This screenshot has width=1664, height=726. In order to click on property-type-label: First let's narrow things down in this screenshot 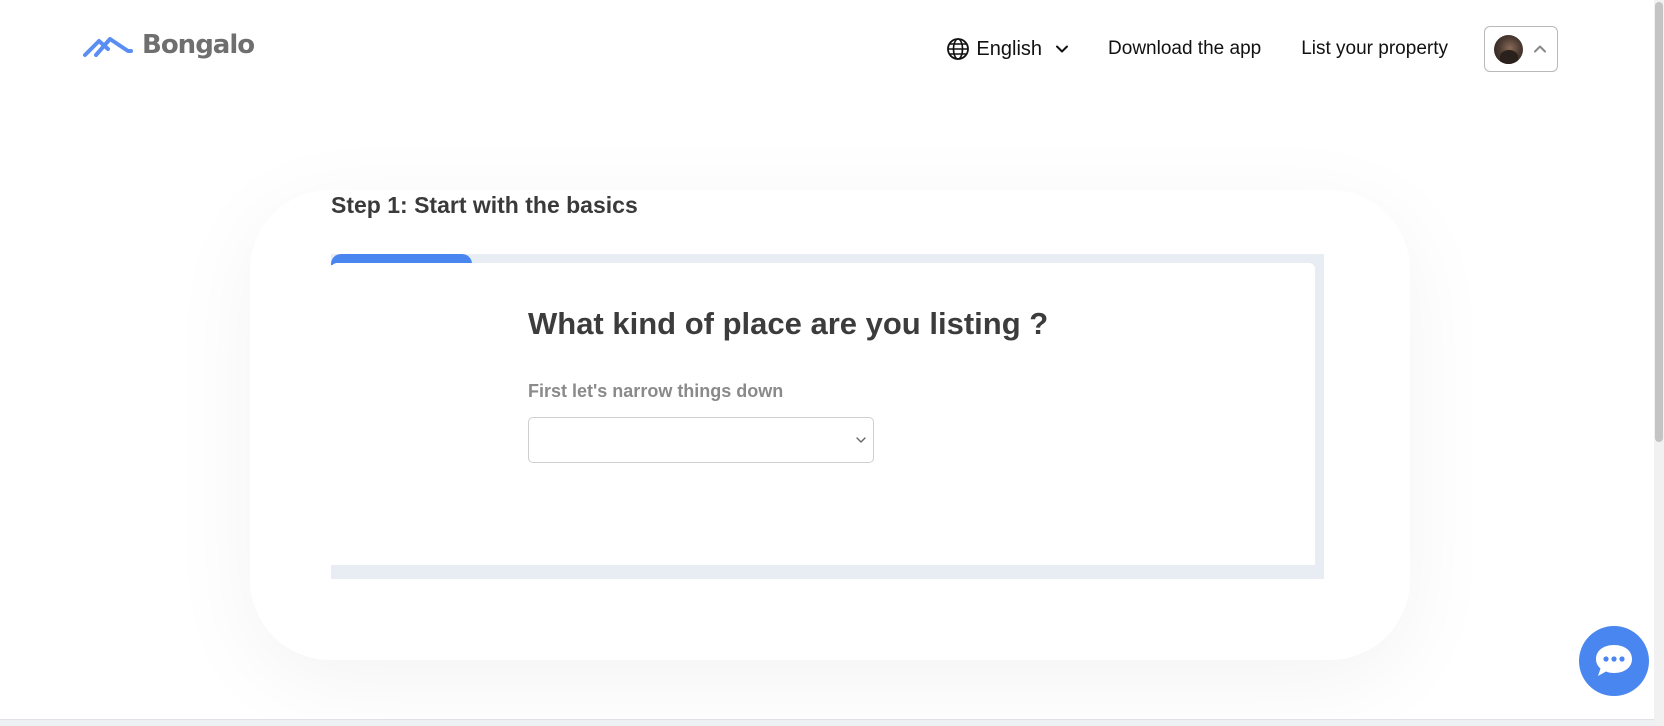, I will do `click(656, 391)`.